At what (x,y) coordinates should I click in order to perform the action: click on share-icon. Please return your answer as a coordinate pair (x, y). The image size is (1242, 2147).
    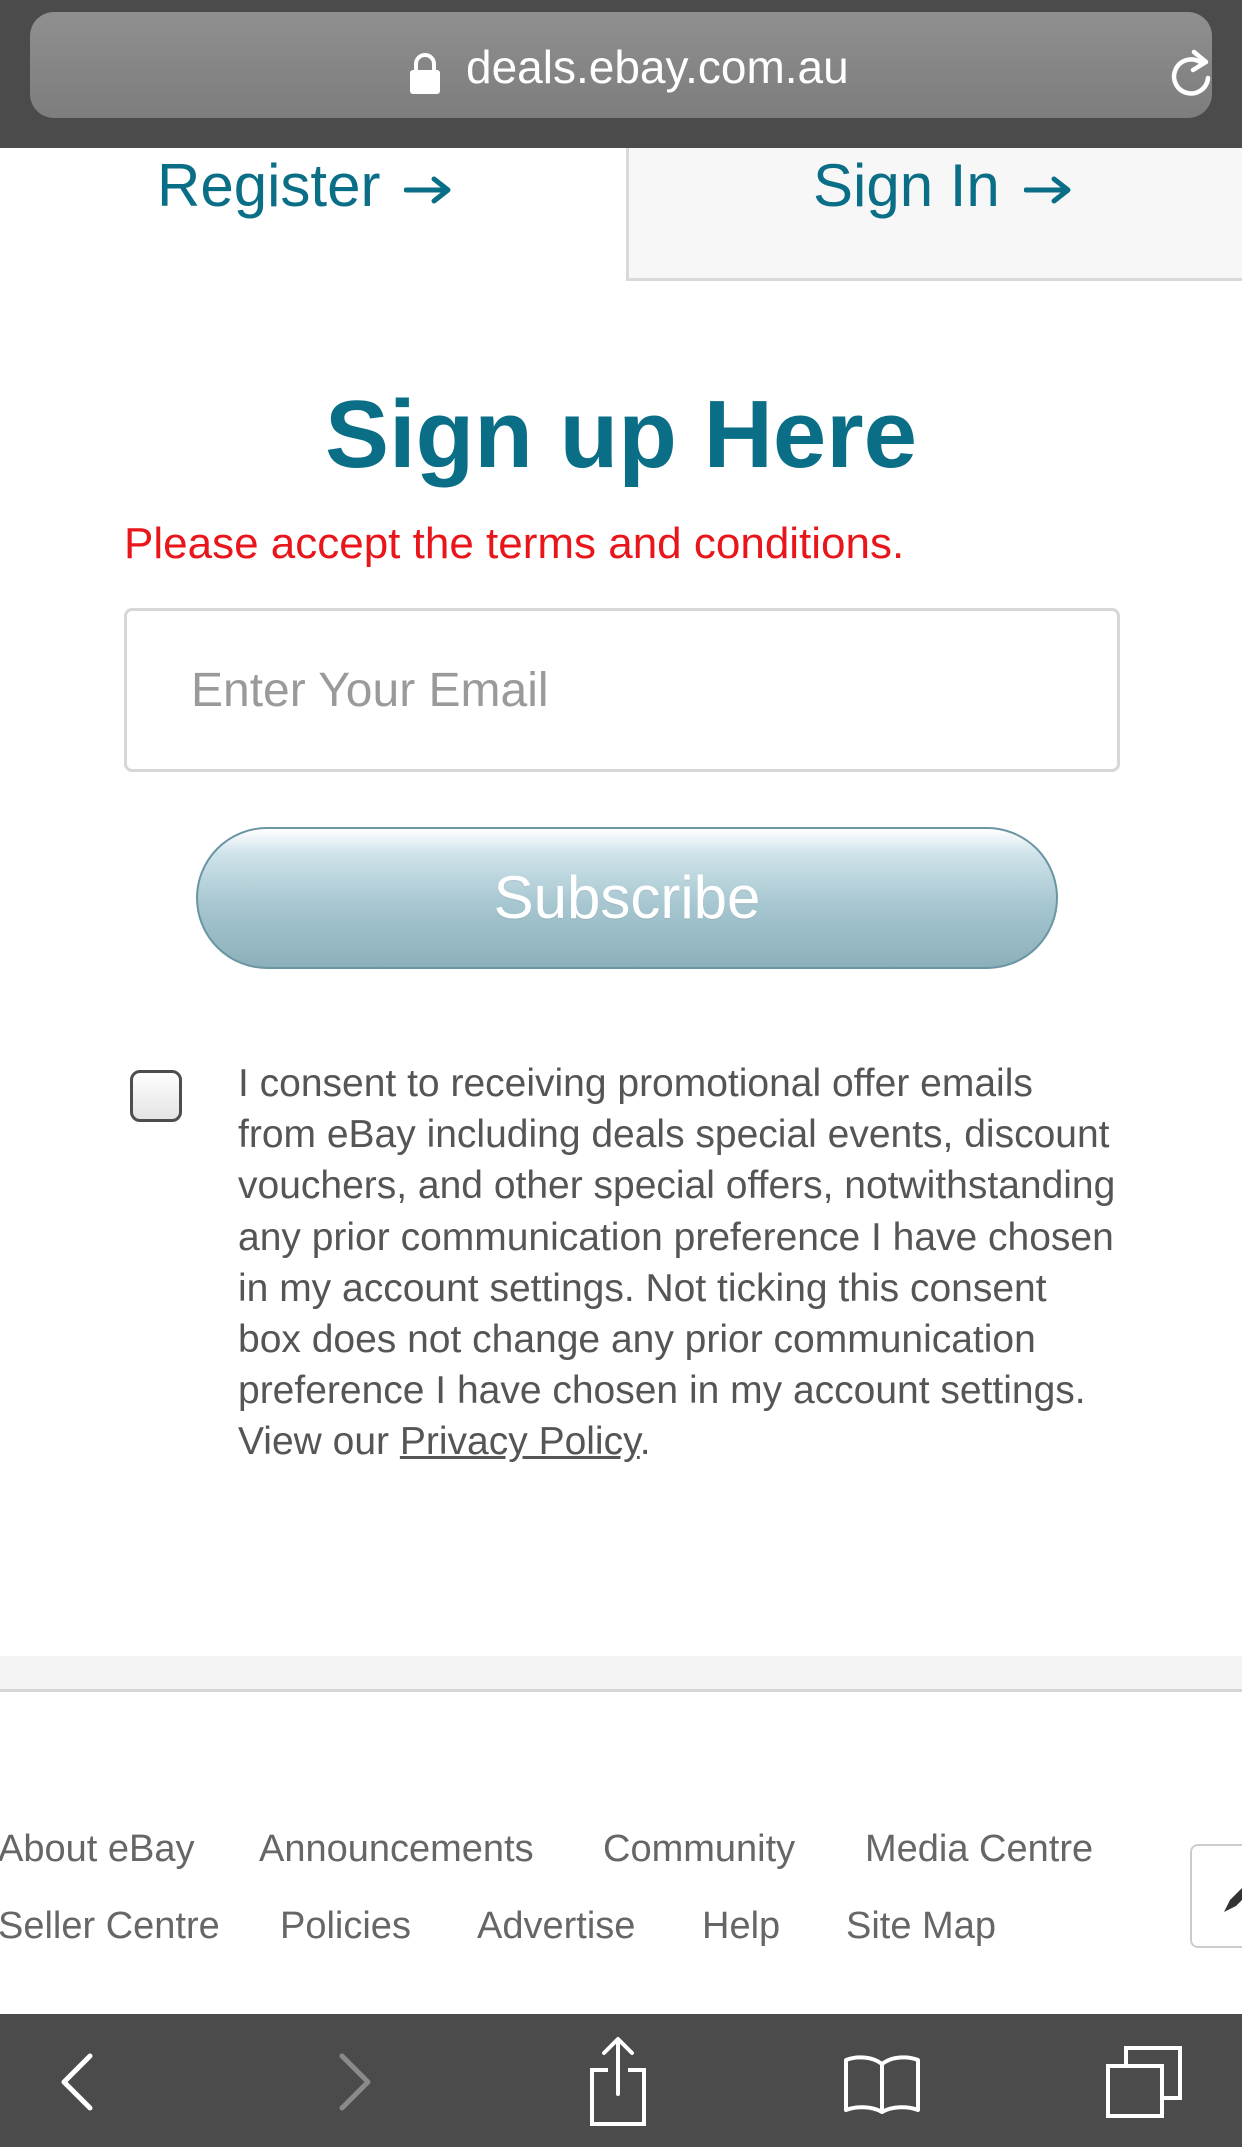
    Looking at the image, I should click on (618, 2082).